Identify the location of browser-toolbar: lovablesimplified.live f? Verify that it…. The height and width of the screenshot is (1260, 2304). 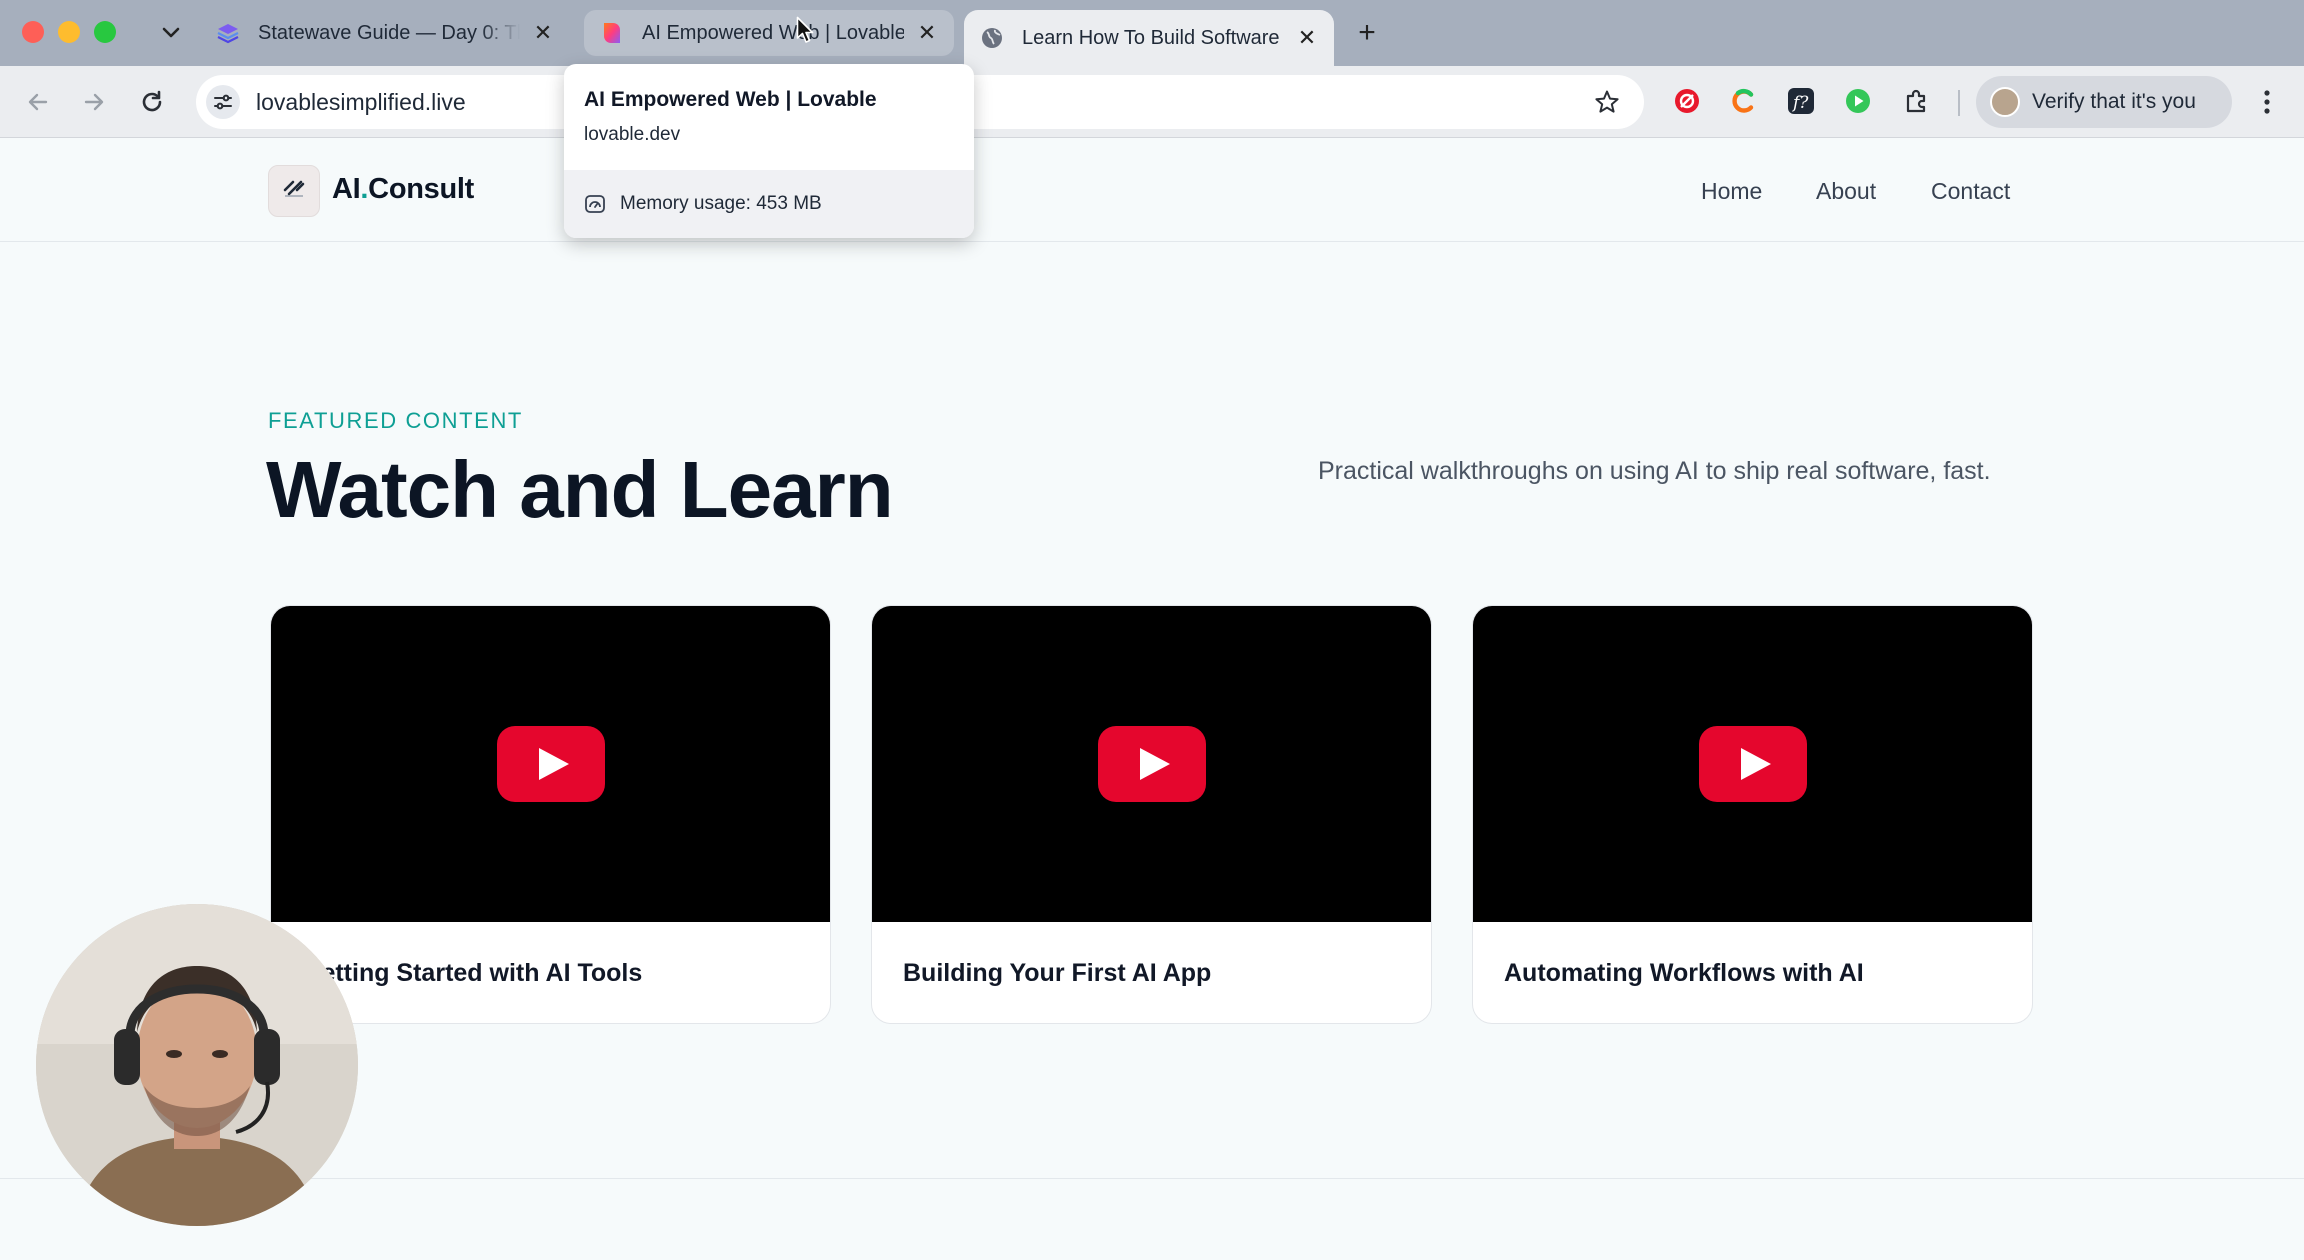
(1152, 102).